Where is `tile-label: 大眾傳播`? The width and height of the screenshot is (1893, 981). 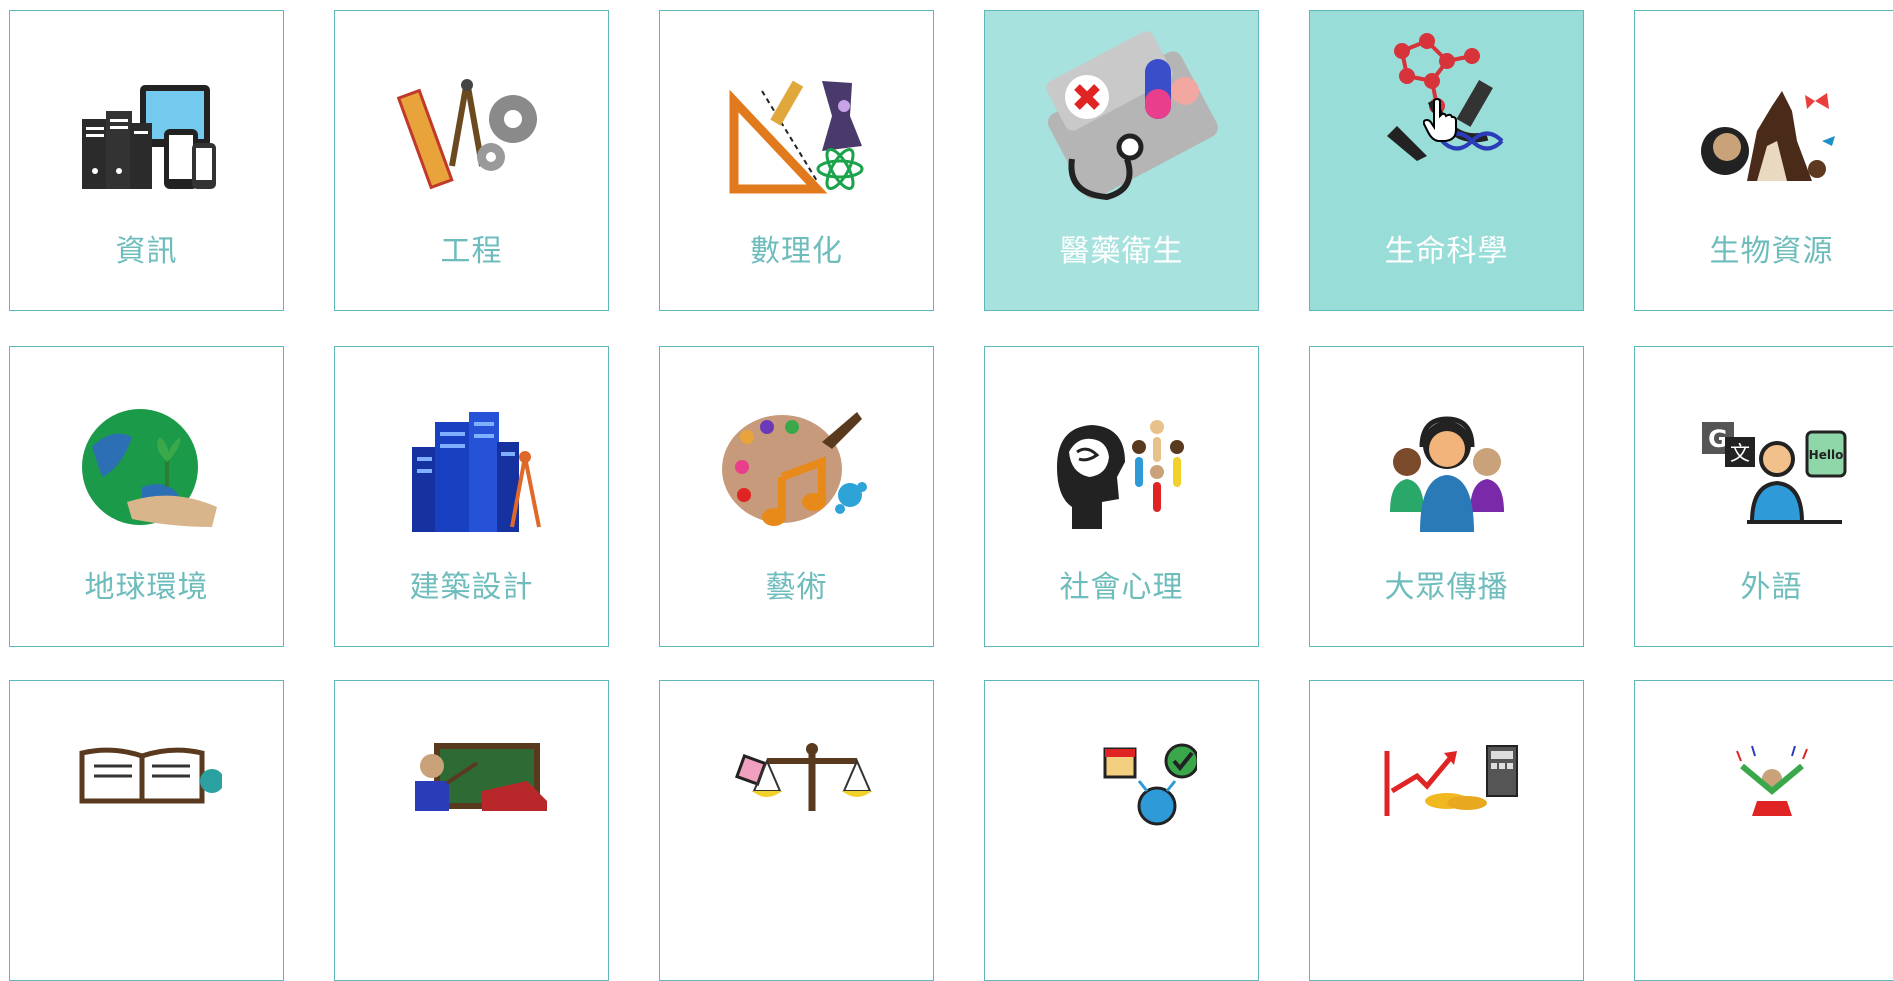
tile-label: 大眾傳播 is located at coordinates (1446, 587).